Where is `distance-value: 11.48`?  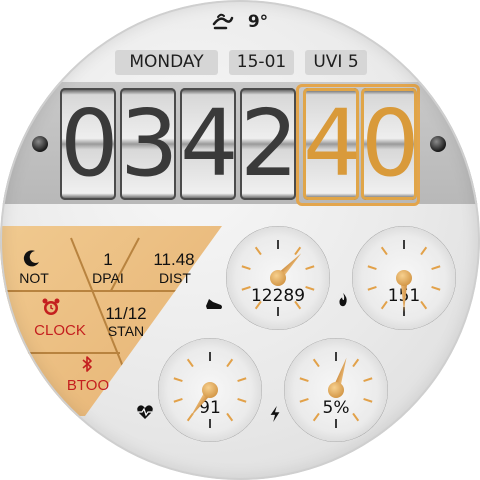 distance-value: 11.48 is located at coordinates (174, 259).